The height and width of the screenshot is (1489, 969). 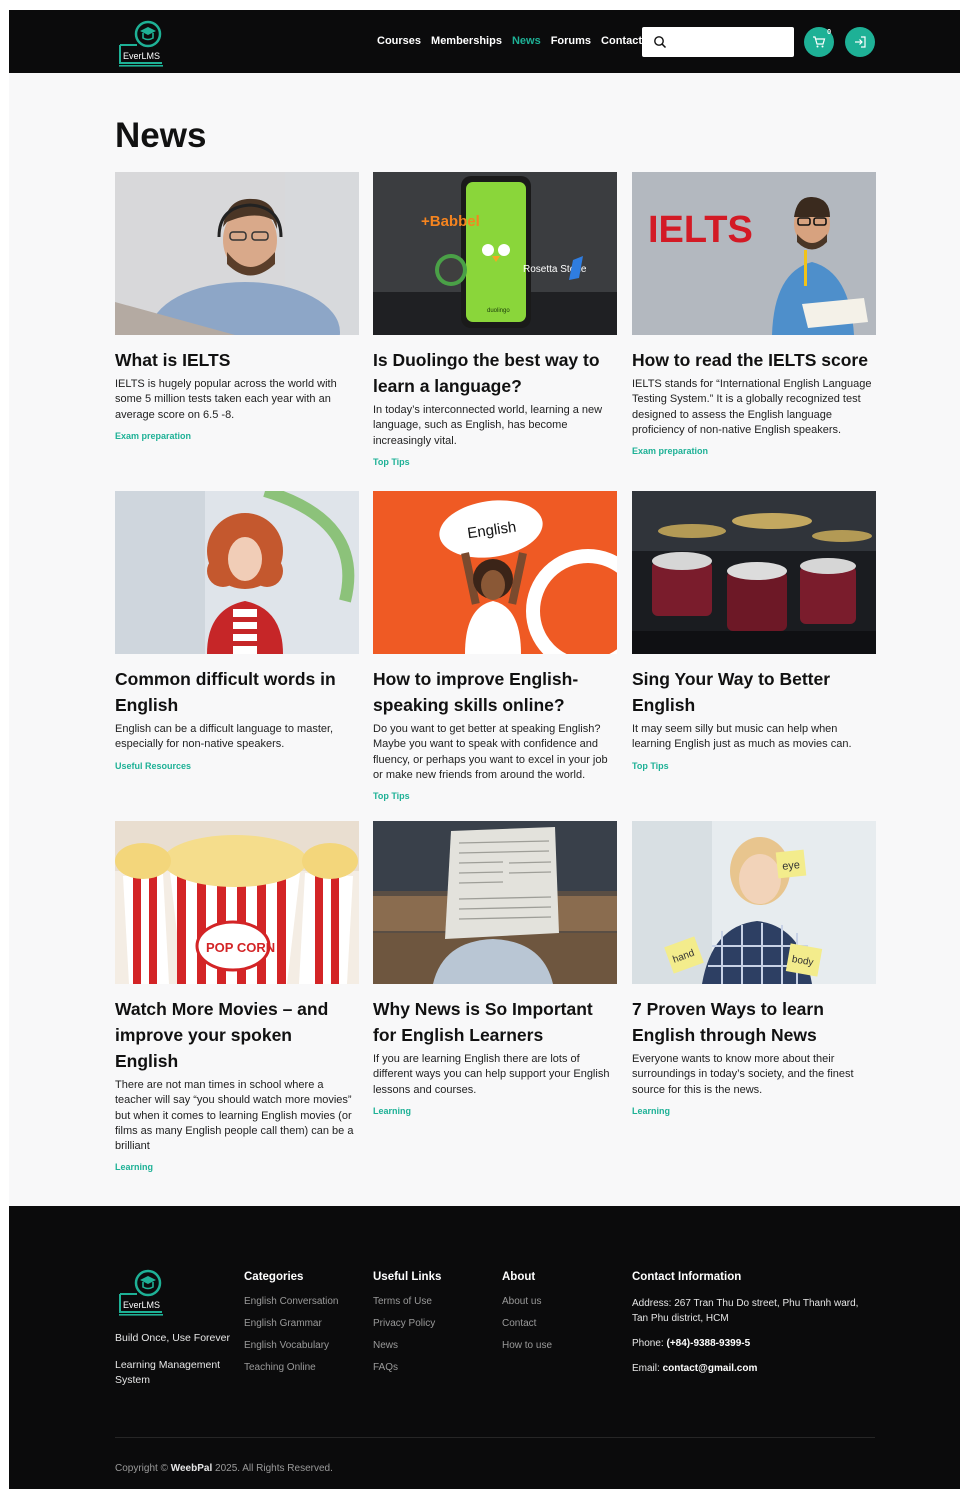 I want to click on curly-hair-woman-photo, so click(x=237, y=572).